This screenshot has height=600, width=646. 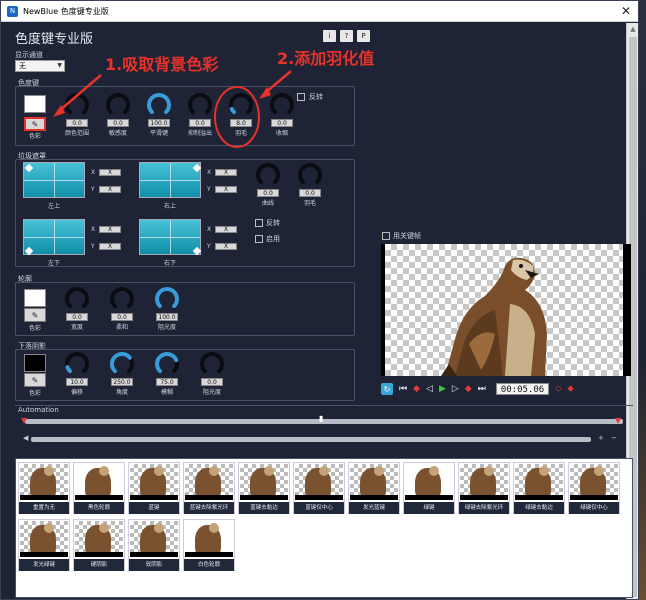 What do you see at coordinates (158, 133) in the screenshot?
I see `knob-label: 平滑键` at bounding box center [158, 133].